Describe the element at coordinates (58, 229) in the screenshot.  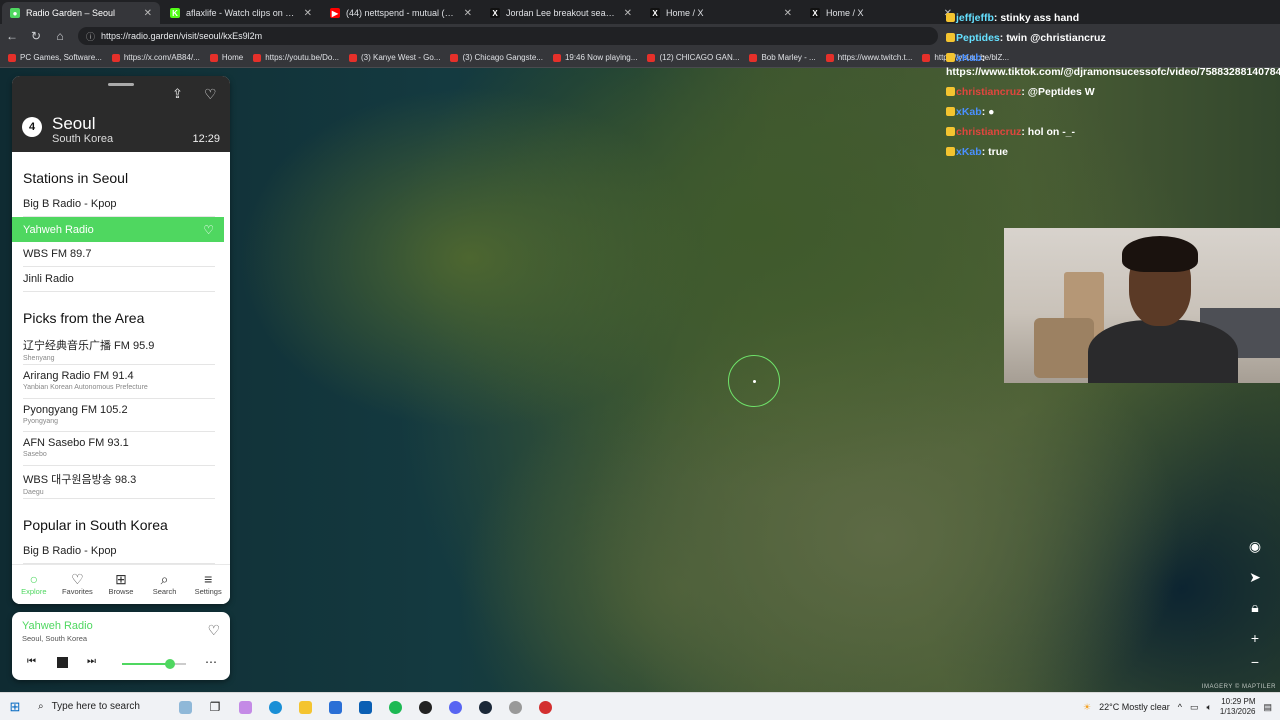
I see `station-name: Yahweh Radio` at that location.